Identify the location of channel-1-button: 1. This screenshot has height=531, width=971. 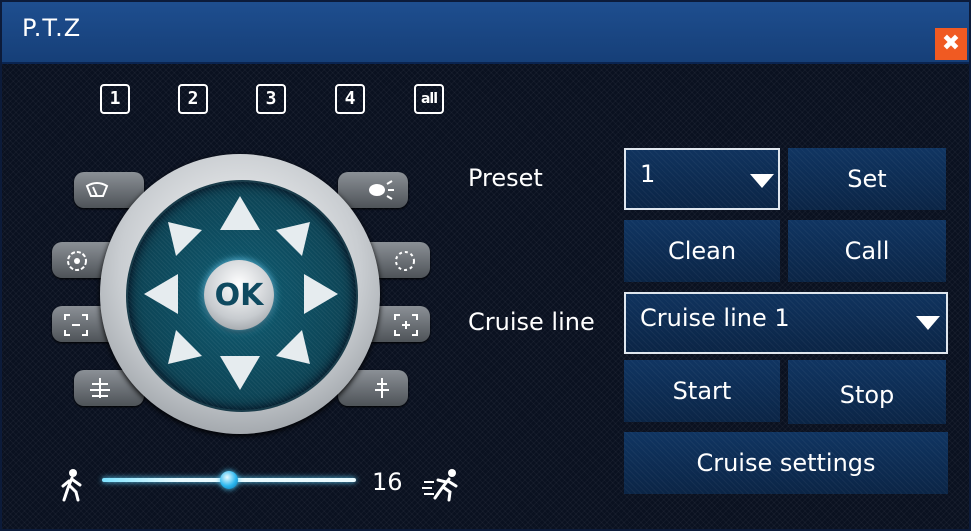
(115, 99).